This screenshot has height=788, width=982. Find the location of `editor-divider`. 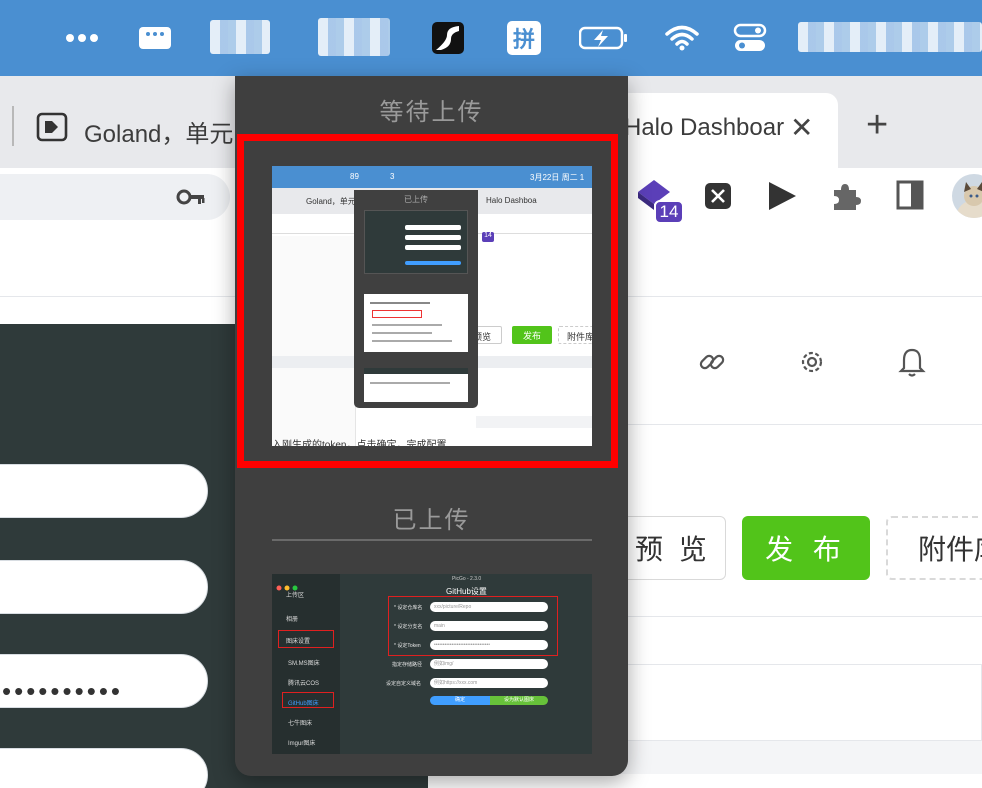

editor-divider is located at coordinates (805, 616).